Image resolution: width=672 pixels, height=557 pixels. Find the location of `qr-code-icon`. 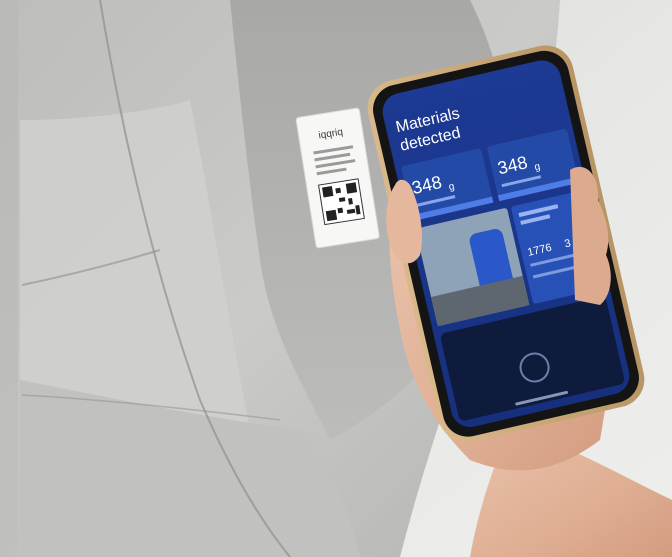

qr-code-icon is located at coordinates (341, 202).